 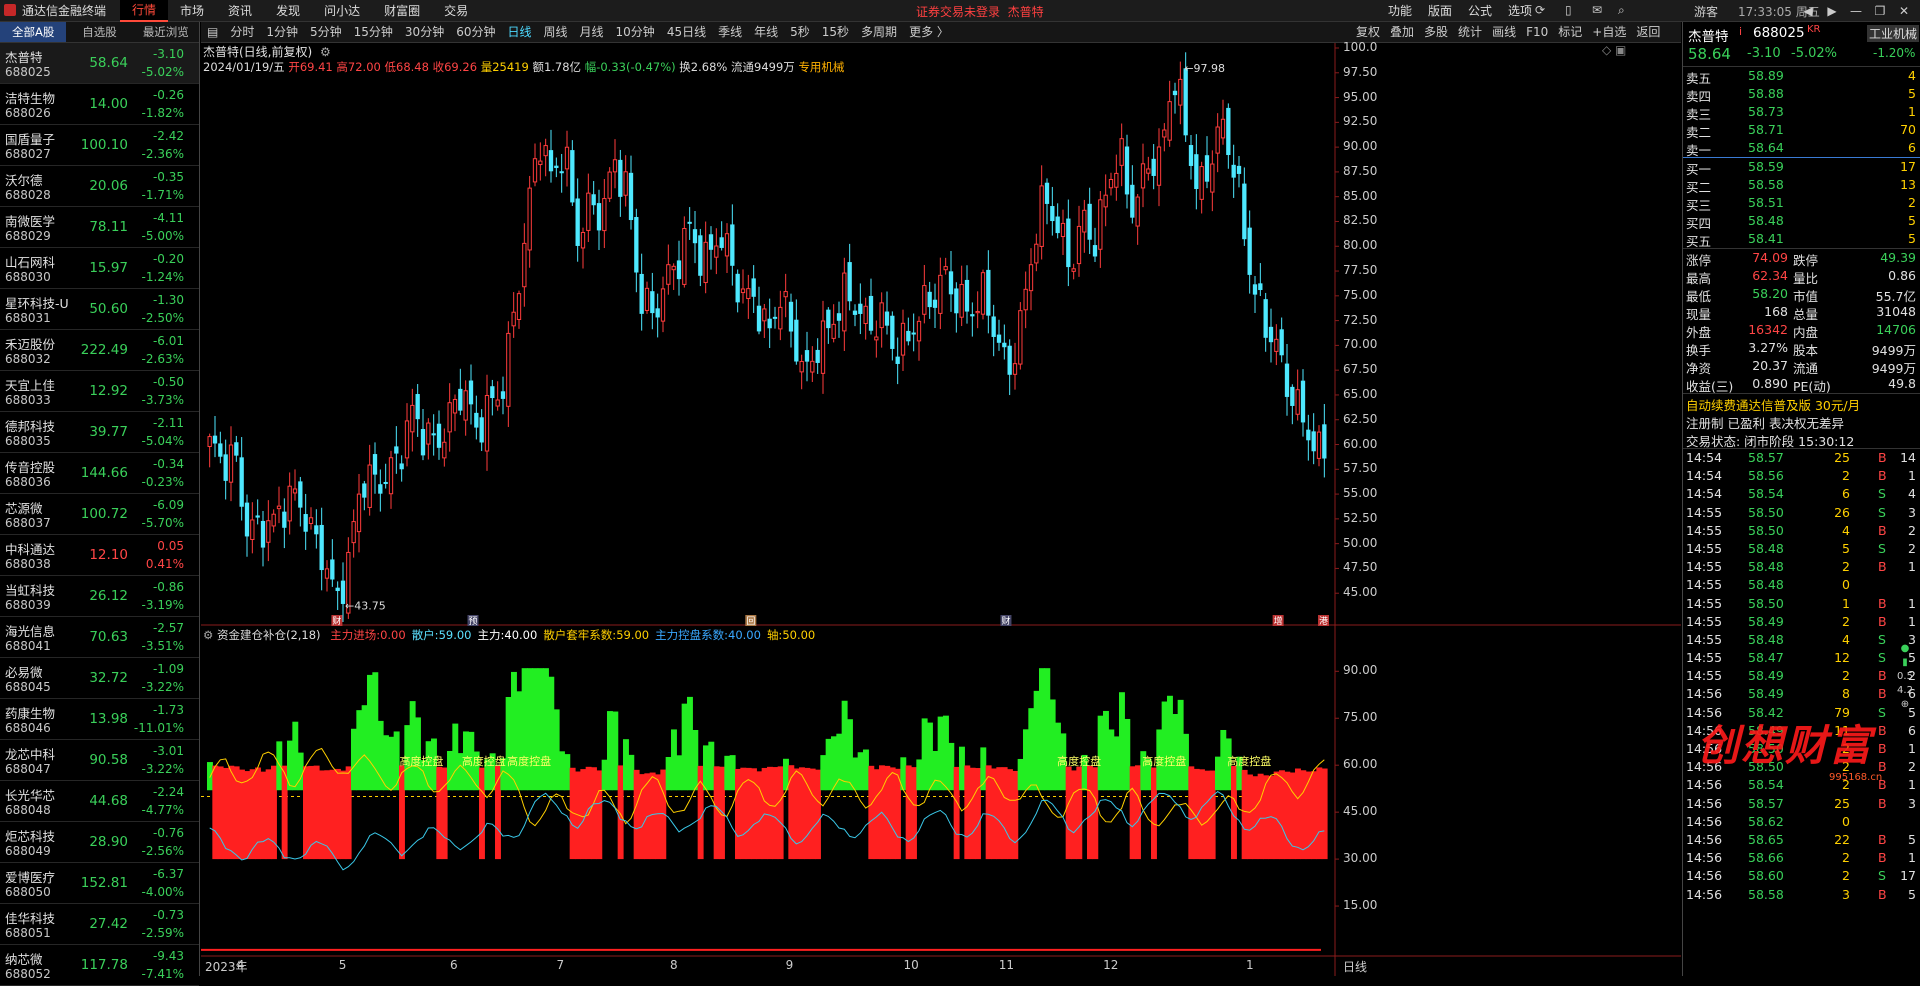 I want to click on stock-list-tab: 全部A股, so click(x=33, y=32).